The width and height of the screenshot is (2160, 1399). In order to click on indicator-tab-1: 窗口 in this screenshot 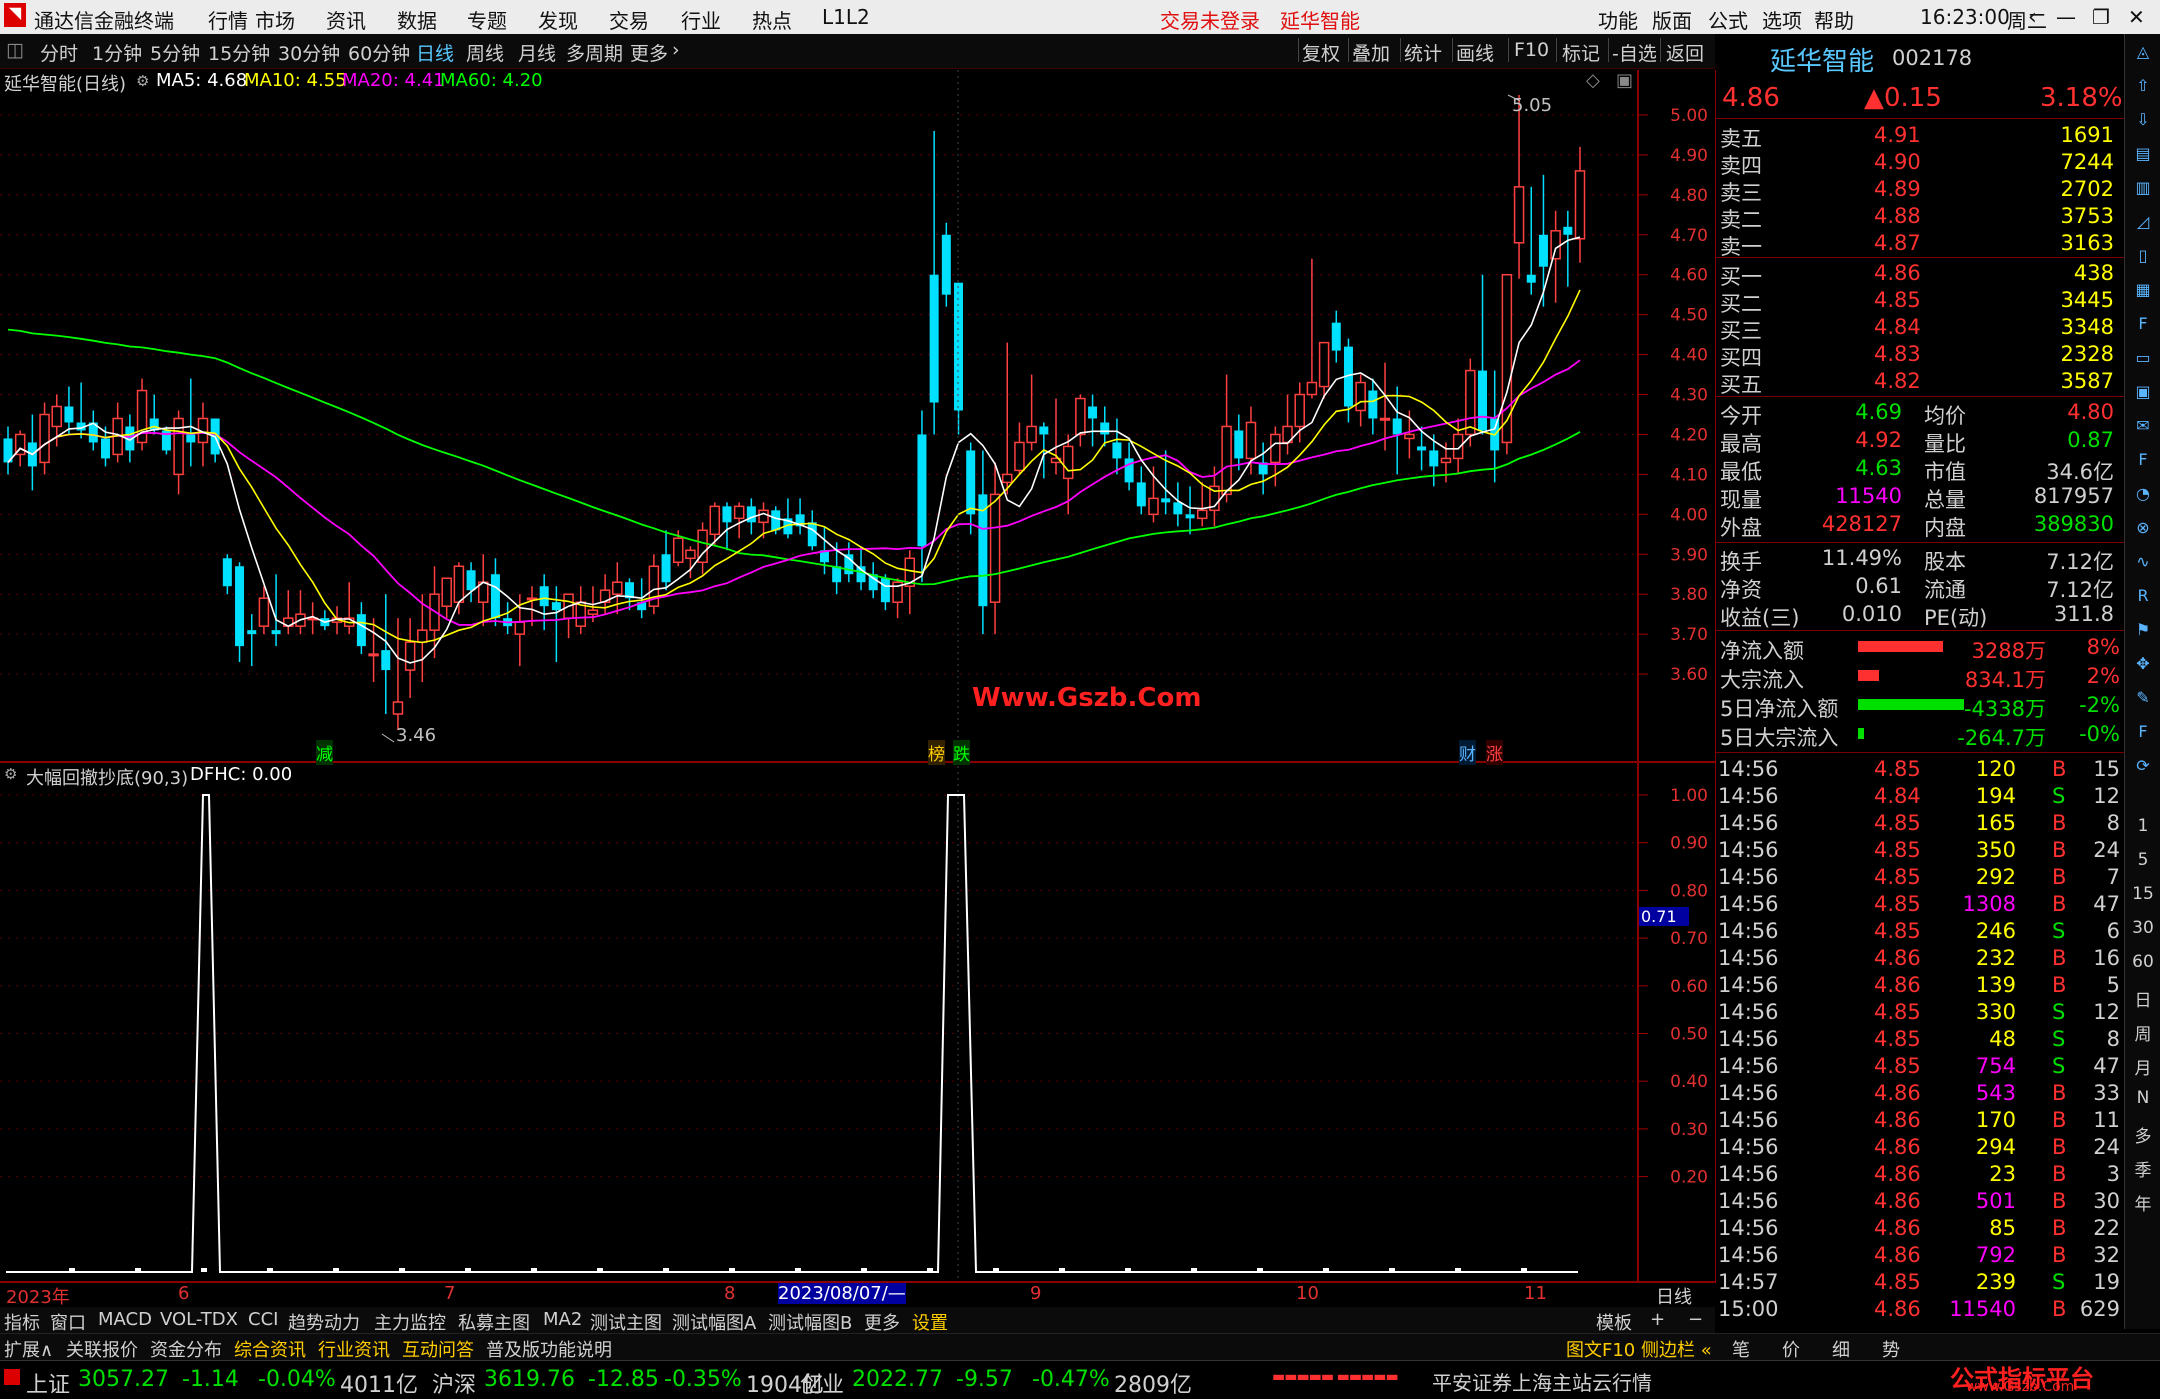, I will do `click(68, 1322)`.